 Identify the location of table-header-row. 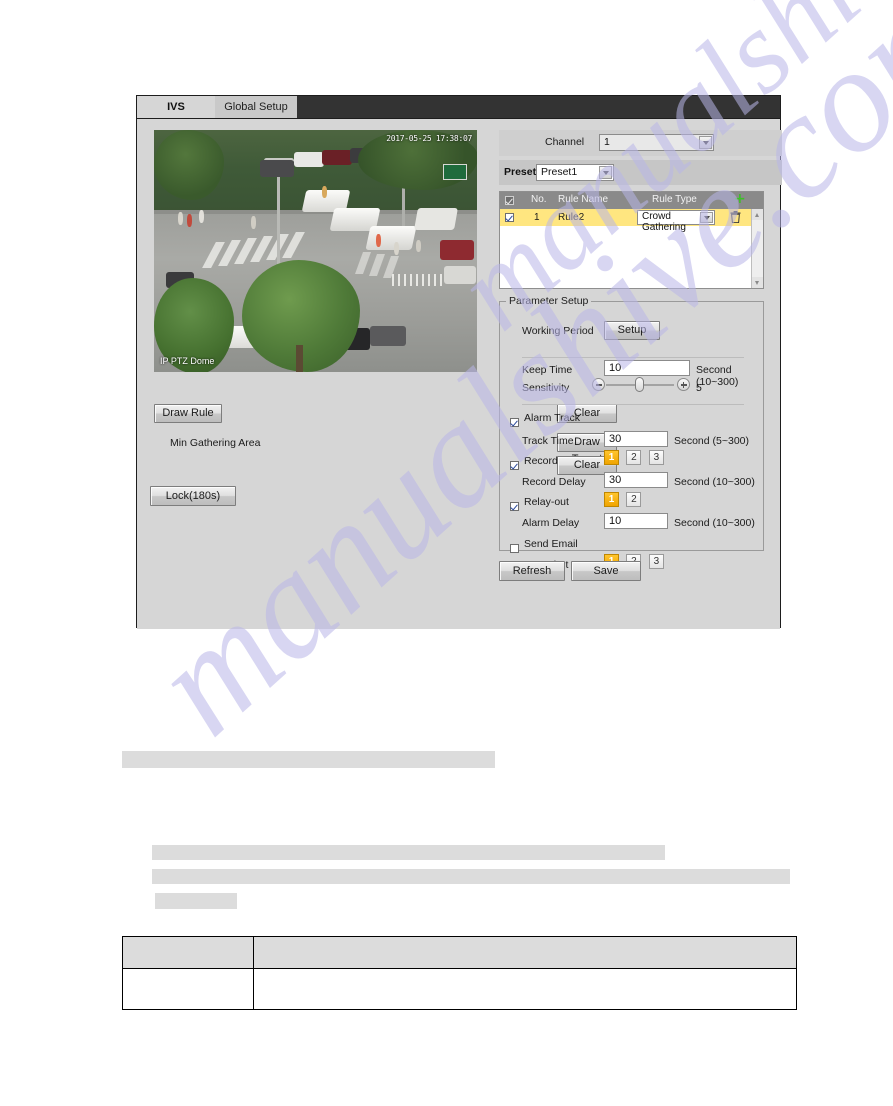
(459, 953).